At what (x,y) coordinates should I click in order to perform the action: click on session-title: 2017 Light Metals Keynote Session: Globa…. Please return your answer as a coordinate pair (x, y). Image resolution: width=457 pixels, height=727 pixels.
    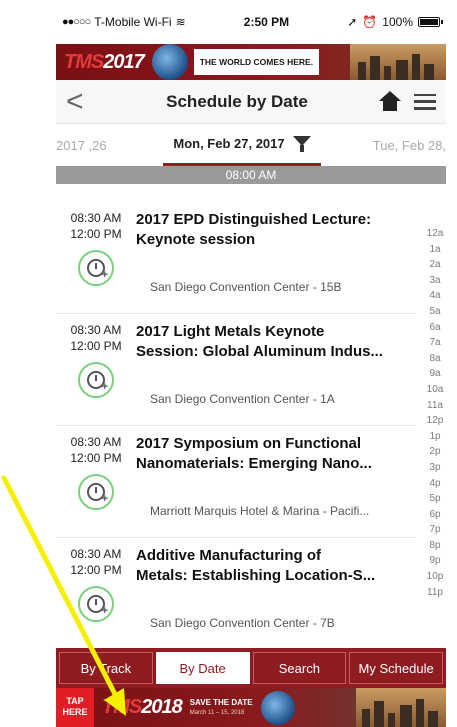
    Looking at the image, I should click on (259, 341).